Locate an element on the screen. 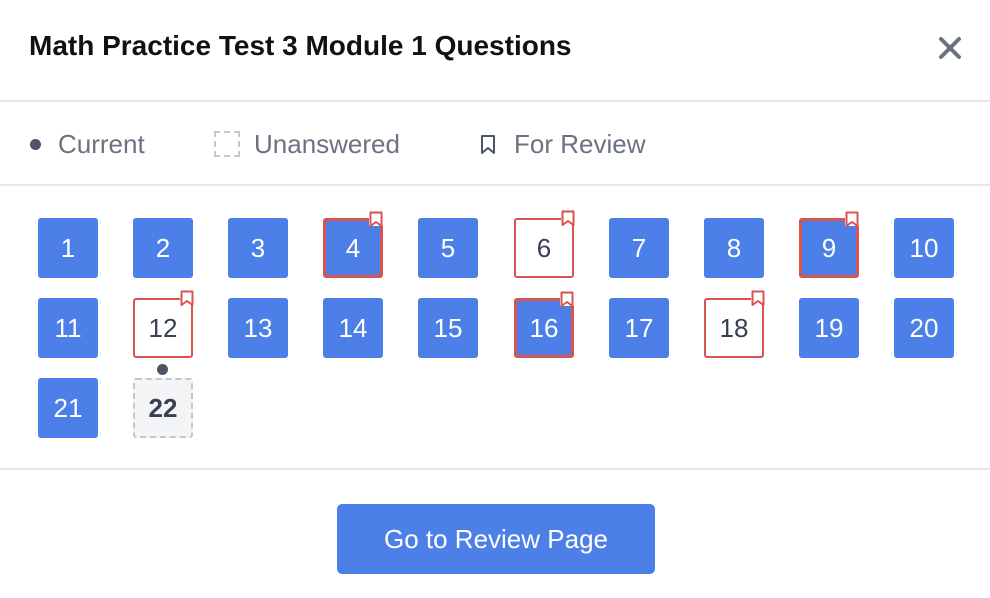  dashed-box-icon is located at coordinates (227, 144).